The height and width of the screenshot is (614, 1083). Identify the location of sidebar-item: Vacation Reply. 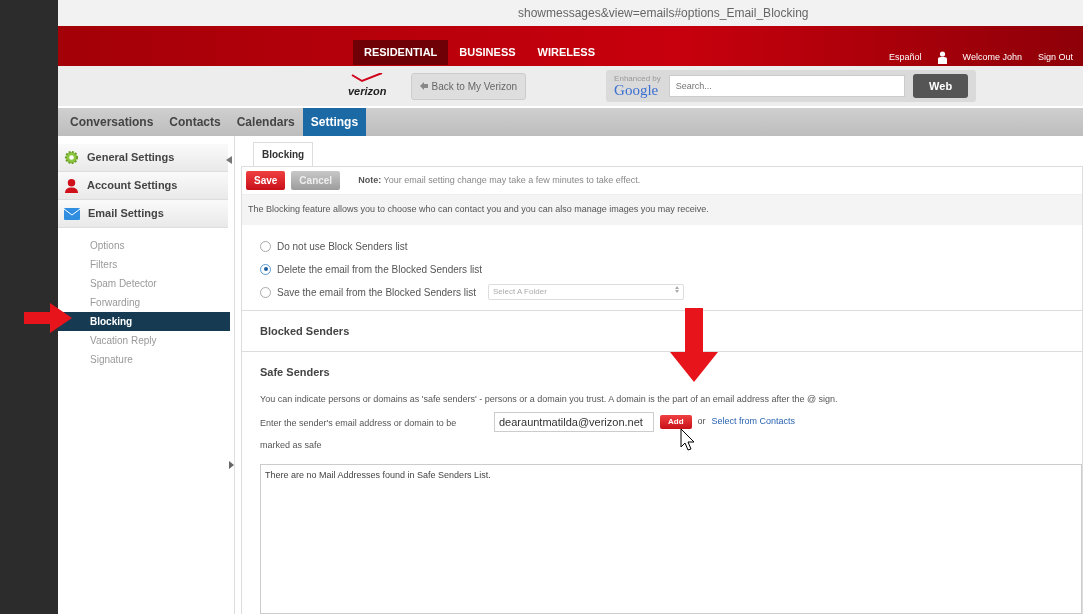
(144, 340).